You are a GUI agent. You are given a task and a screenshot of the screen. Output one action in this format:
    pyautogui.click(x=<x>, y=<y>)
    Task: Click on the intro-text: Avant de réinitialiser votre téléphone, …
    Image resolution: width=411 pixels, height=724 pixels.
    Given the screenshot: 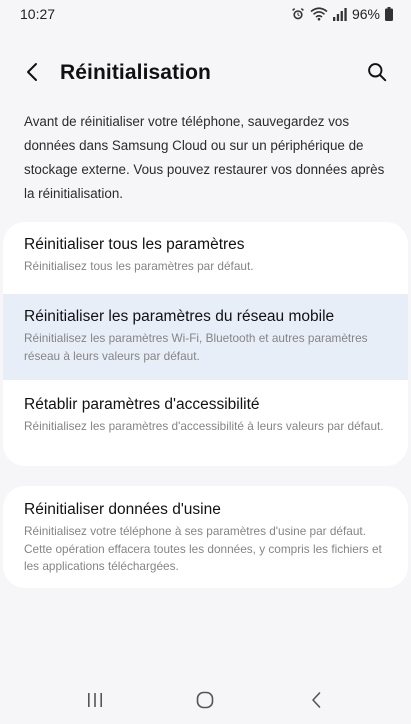 What is the action you would take?
    pyautogui.click(x=204, y=157)
    